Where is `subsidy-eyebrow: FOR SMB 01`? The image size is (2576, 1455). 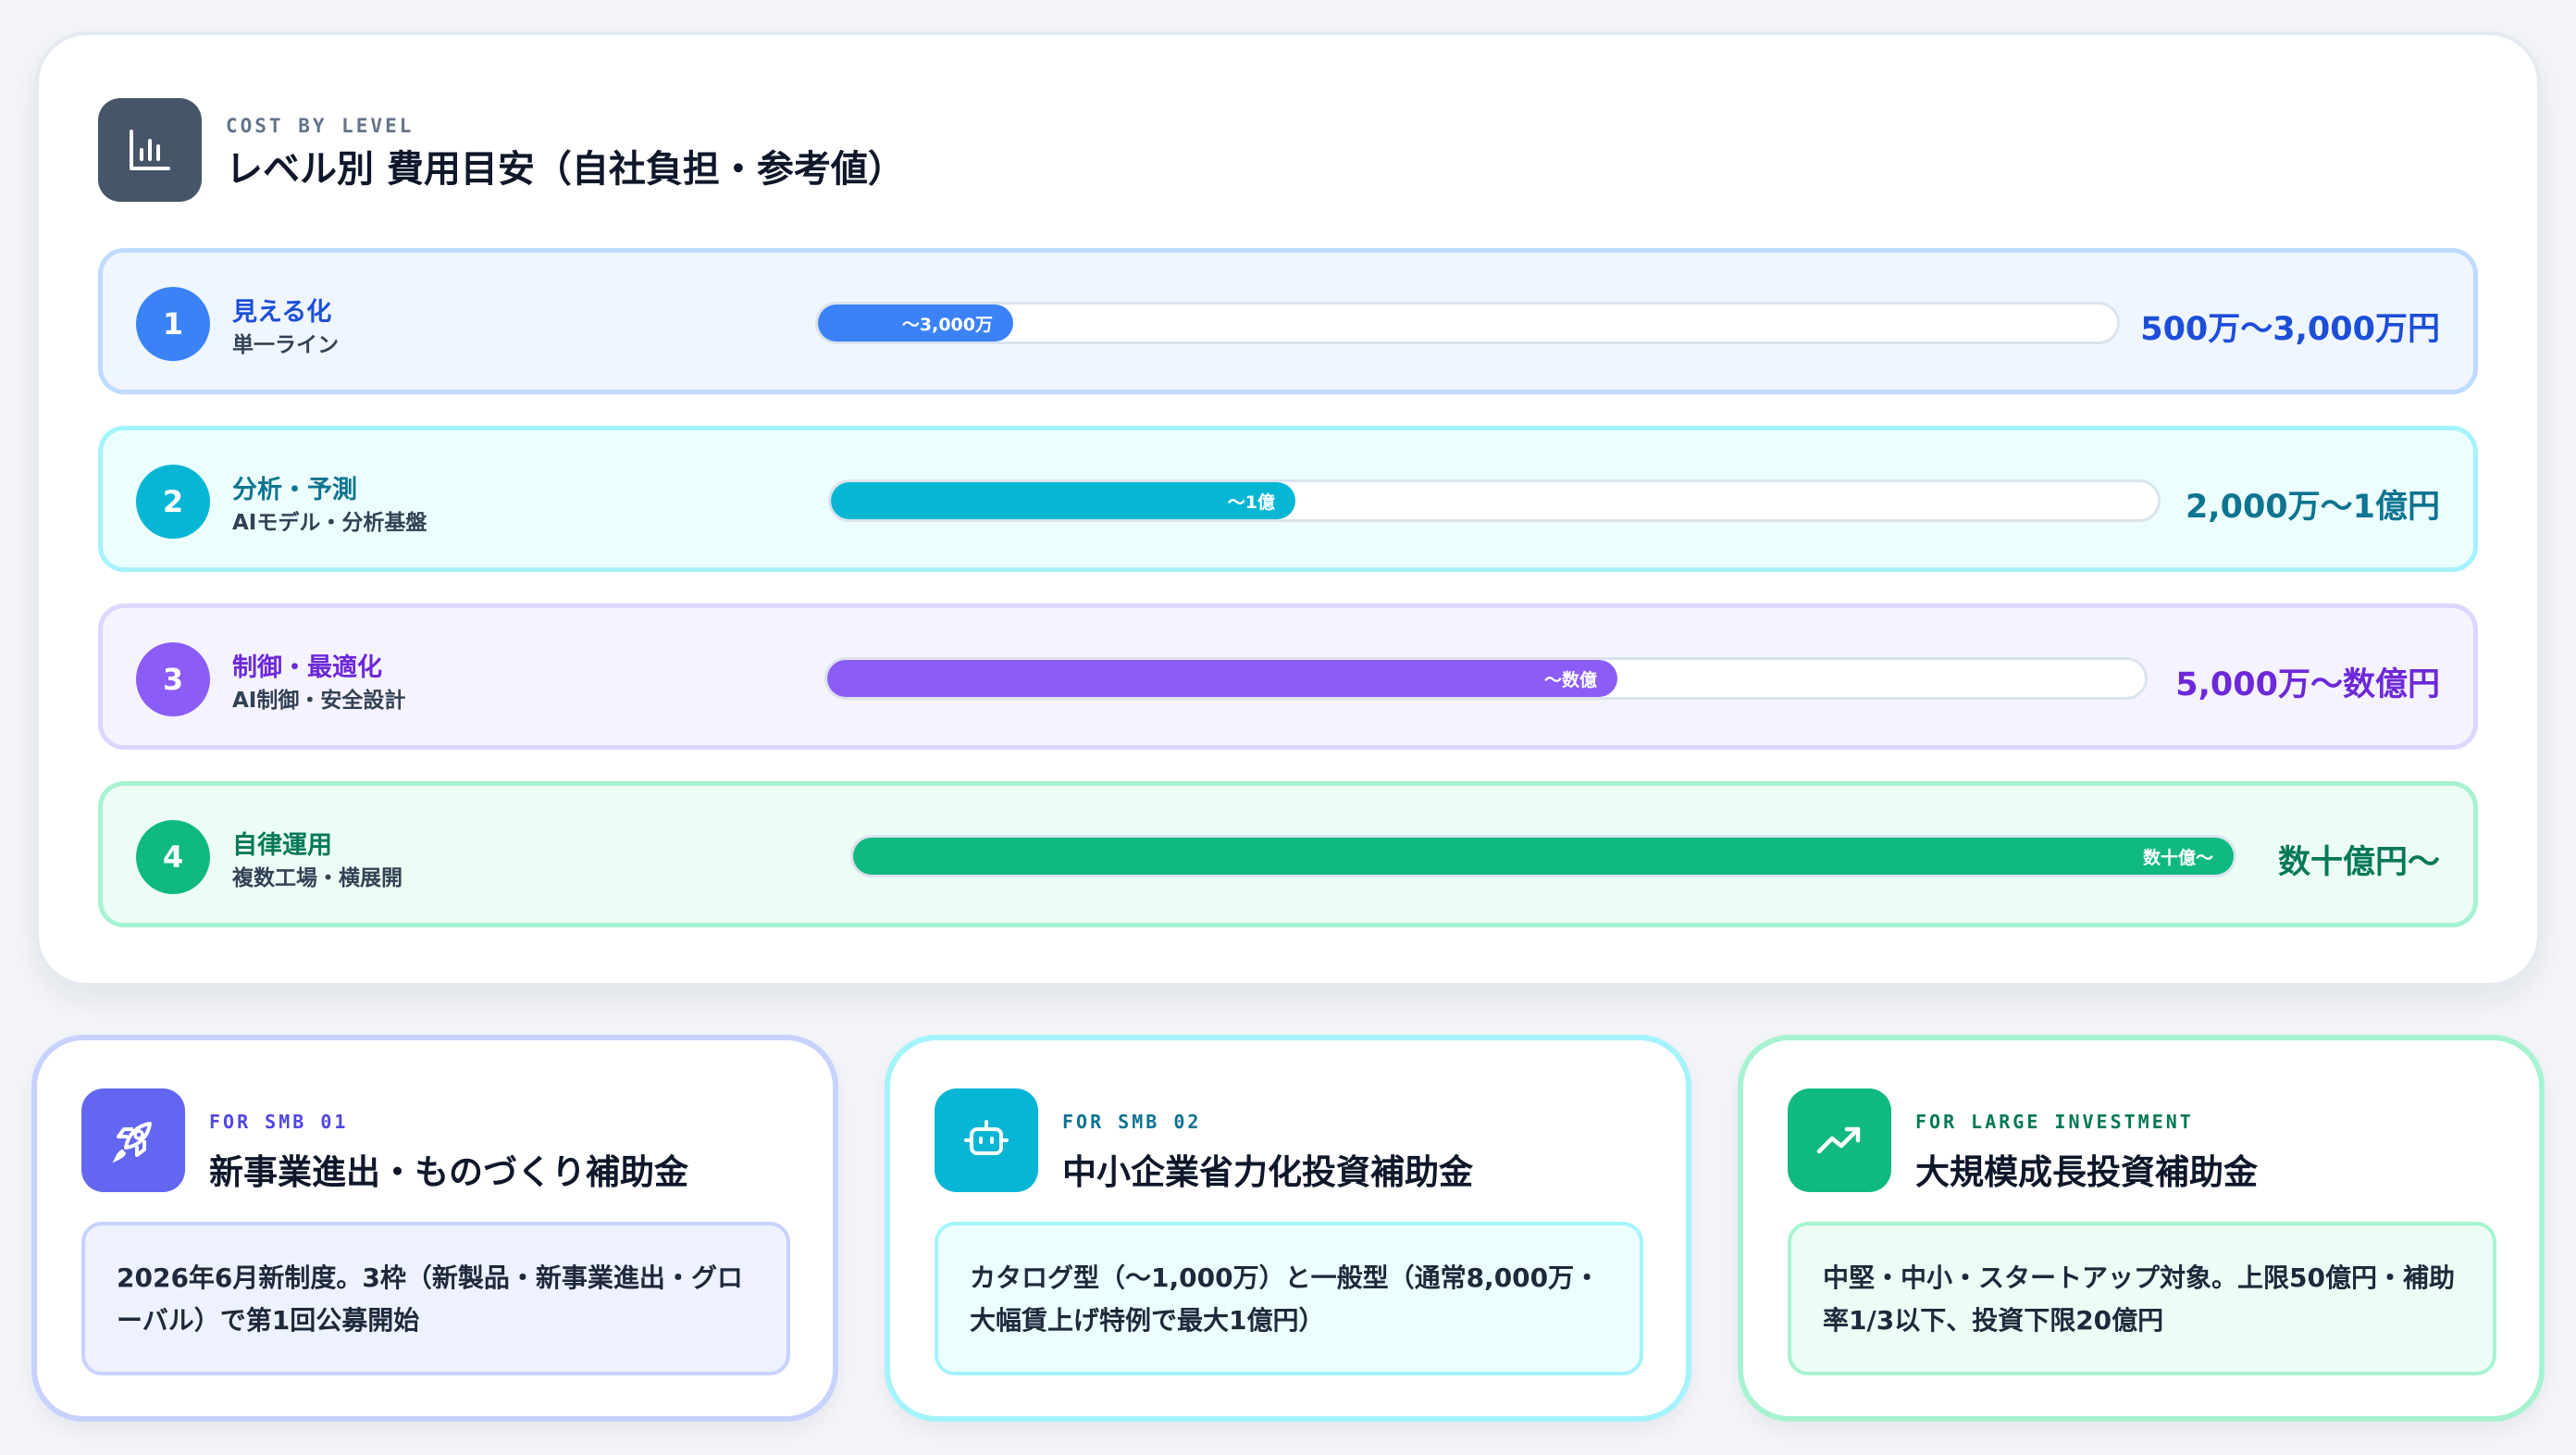 subsidy-eyebrow: FOR SMB 01 is located at coordinates (279, 1122).